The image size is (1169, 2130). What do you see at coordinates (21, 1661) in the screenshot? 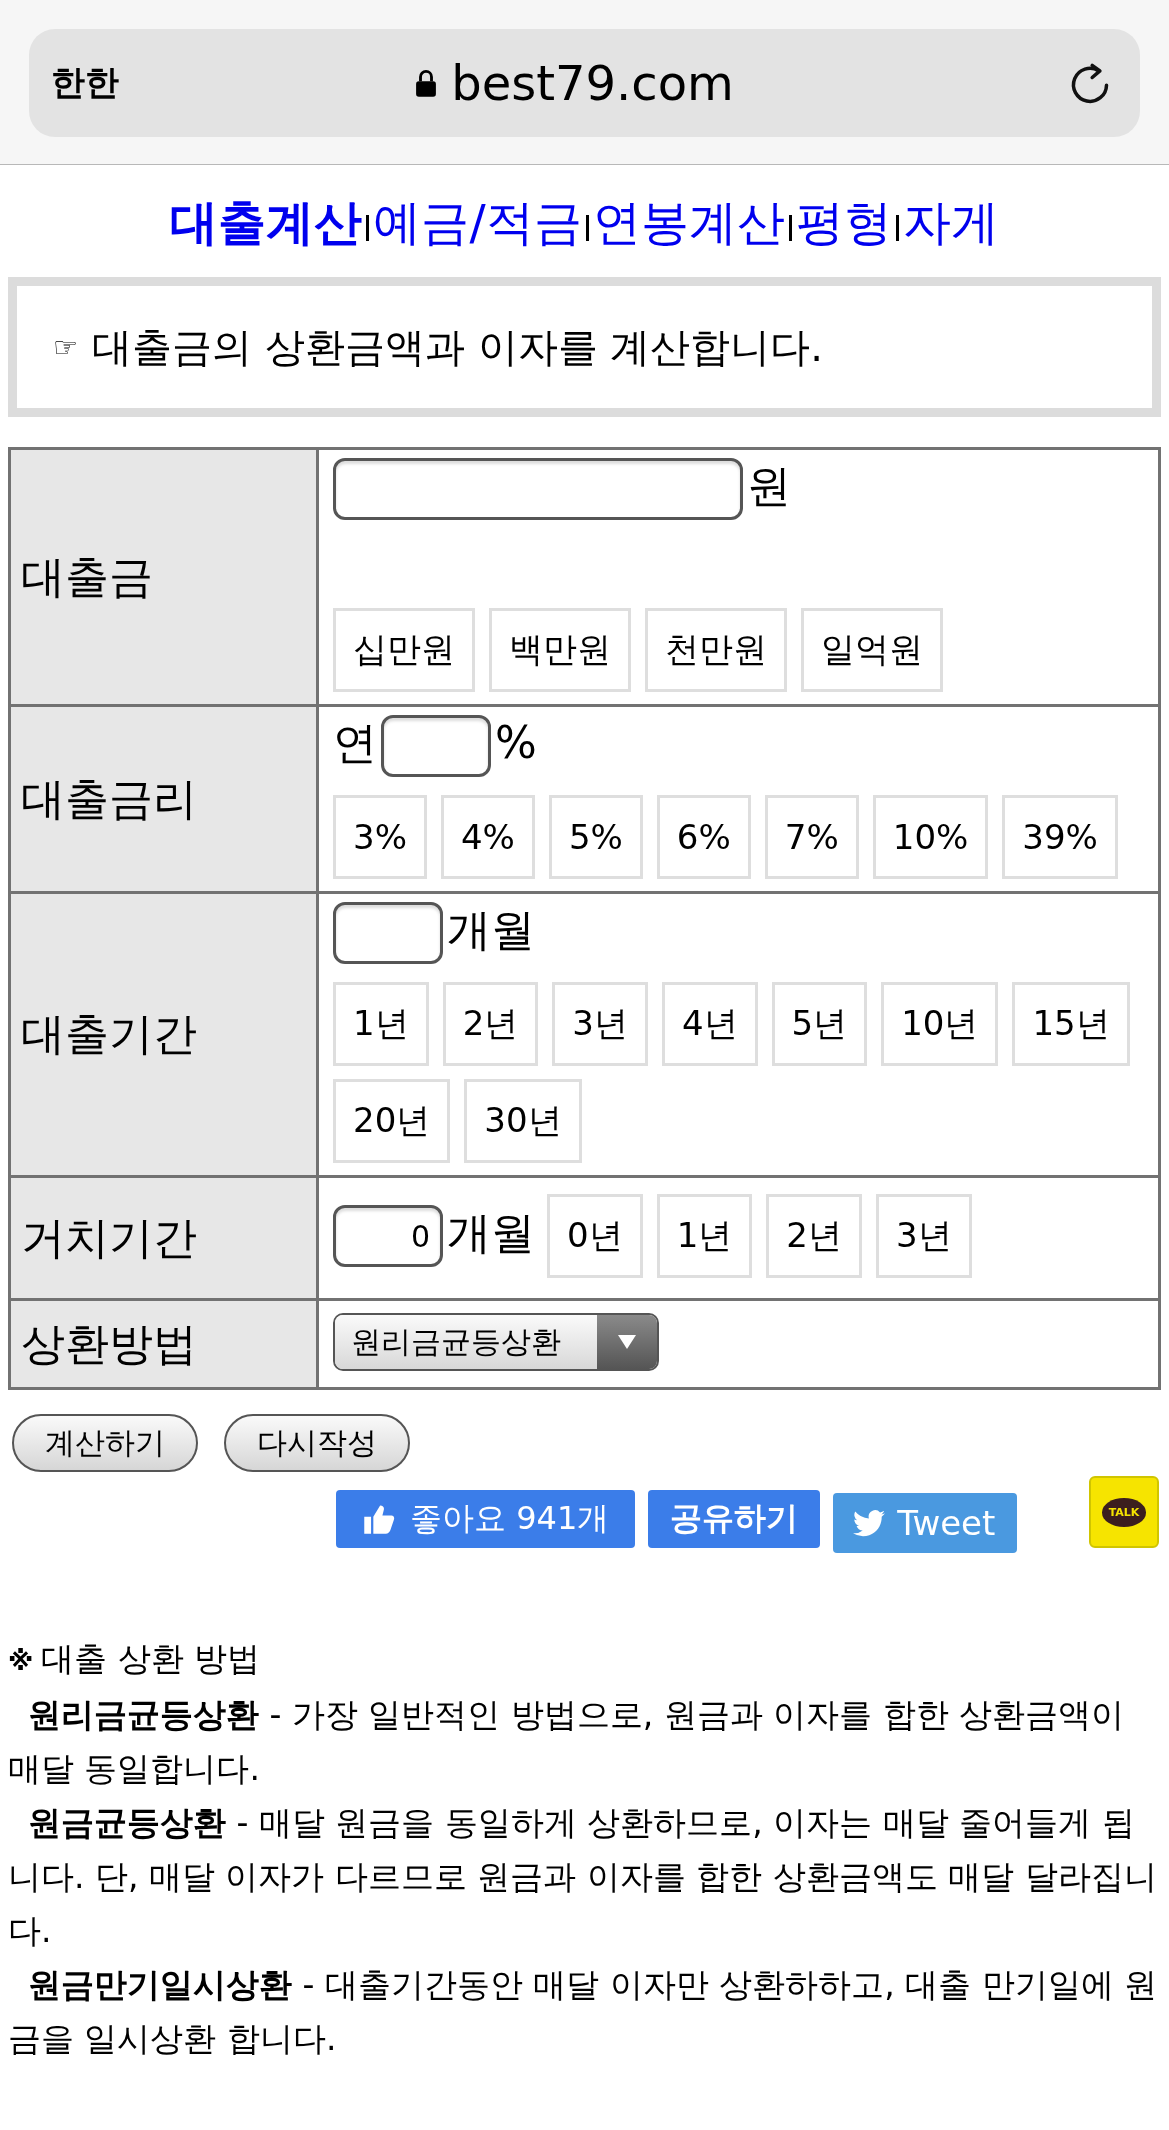
I see `reference-mark: ※` at bounding box center [21, 1661].